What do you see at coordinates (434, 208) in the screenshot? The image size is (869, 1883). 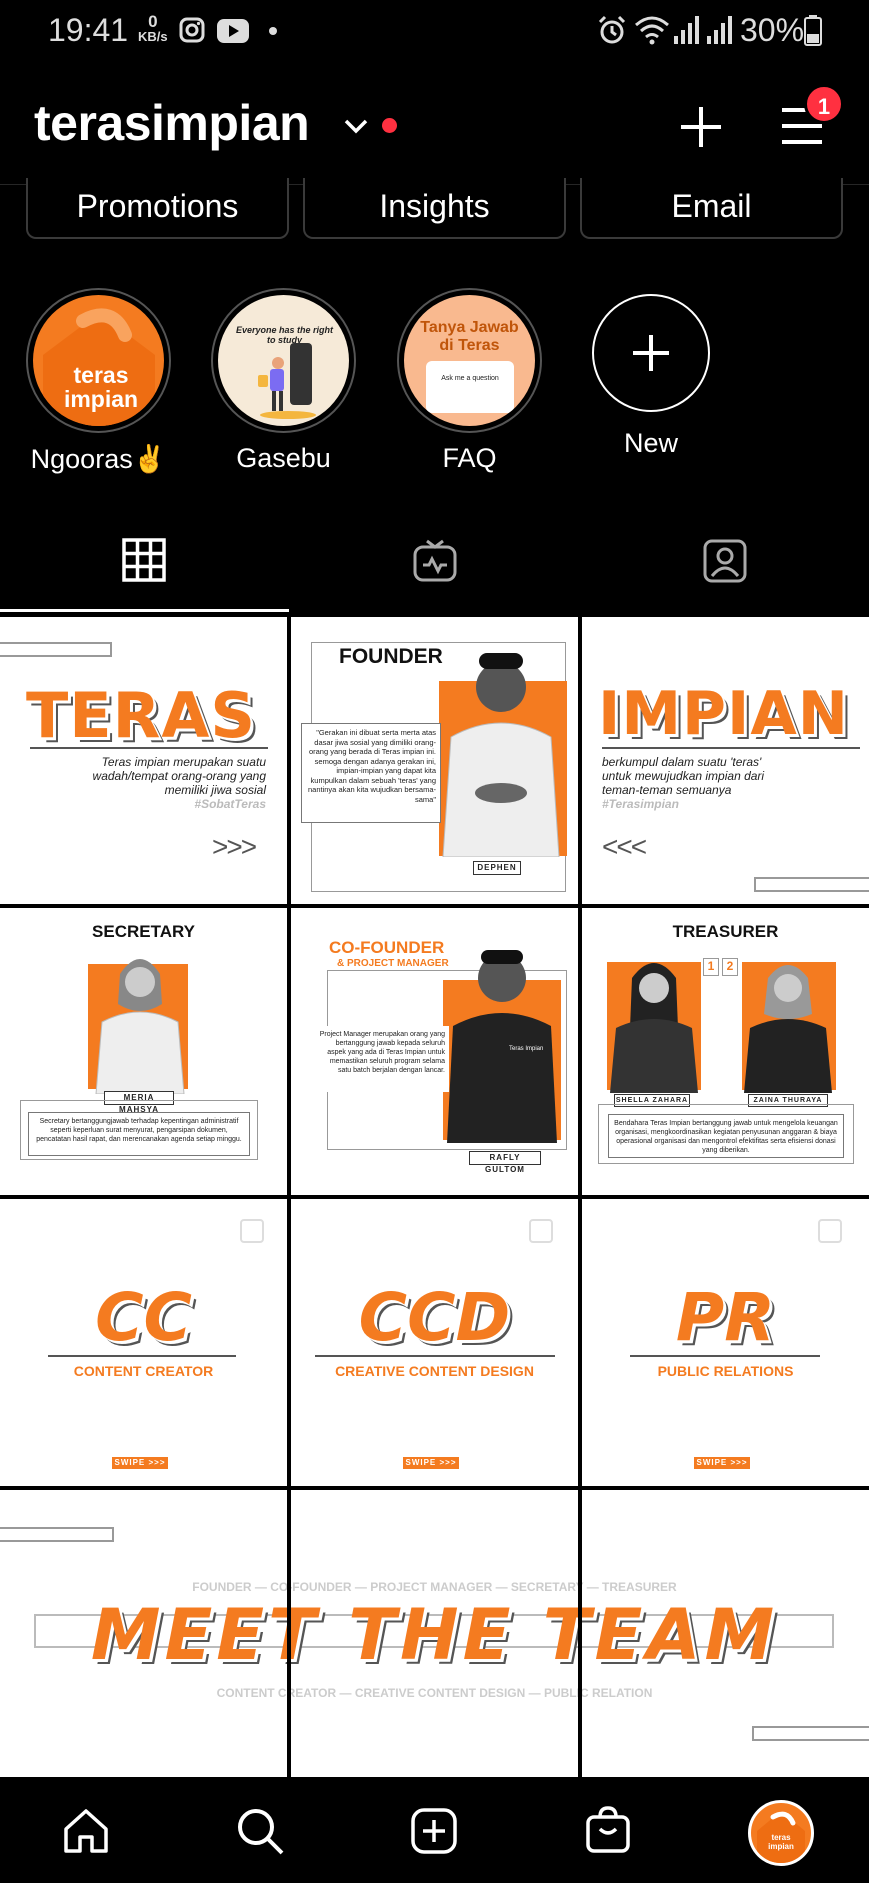 I see `insights-button: Insights` at bounding box center [434, 208].